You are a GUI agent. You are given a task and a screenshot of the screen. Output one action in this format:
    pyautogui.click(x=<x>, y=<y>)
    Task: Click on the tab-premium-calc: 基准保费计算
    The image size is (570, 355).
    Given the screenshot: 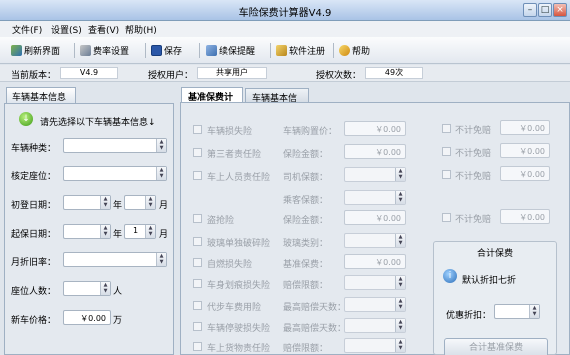 What is the action you would take?
    pyautogui.click(x=212, y=101)
    